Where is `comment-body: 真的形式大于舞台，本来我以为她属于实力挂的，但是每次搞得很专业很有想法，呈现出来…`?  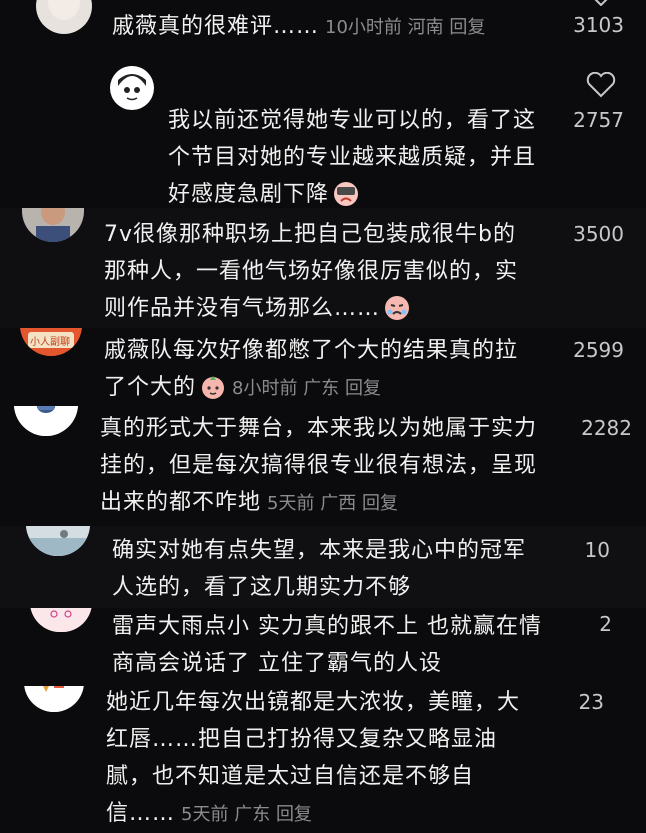
comment-body: 真的形式大于舞台，本来我以为她属于实力挂的，但是每次搞得很专业很有想法，呈现出来… is located at coordinates (320, 466).